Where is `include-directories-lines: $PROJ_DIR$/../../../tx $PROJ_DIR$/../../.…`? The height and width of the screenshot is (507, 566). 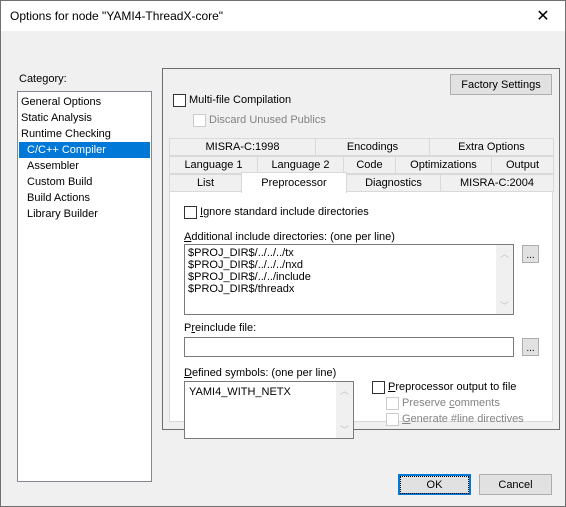 include-directories-lines: $PROJ_DIR$/../../../tx $PROJ_DIR$/../../.… is located at coordinates (249, 271).